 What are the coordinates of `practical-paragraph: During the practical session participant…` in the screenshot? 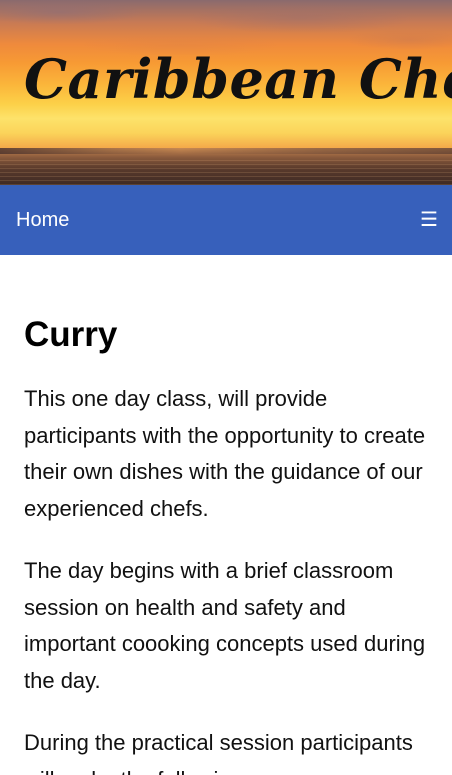 It's located at (218, 752).